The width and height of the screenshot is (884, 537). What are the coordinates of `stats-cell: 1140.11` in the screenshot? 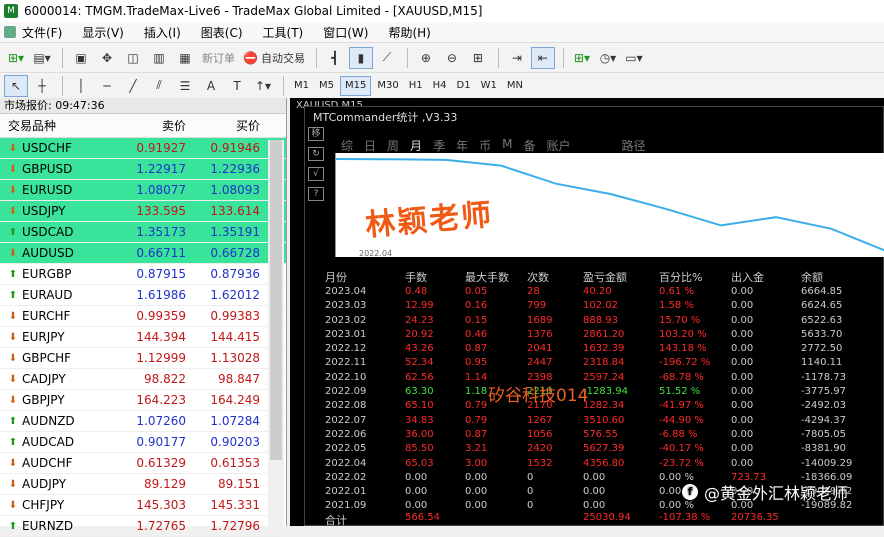 It's located at (822, 363).